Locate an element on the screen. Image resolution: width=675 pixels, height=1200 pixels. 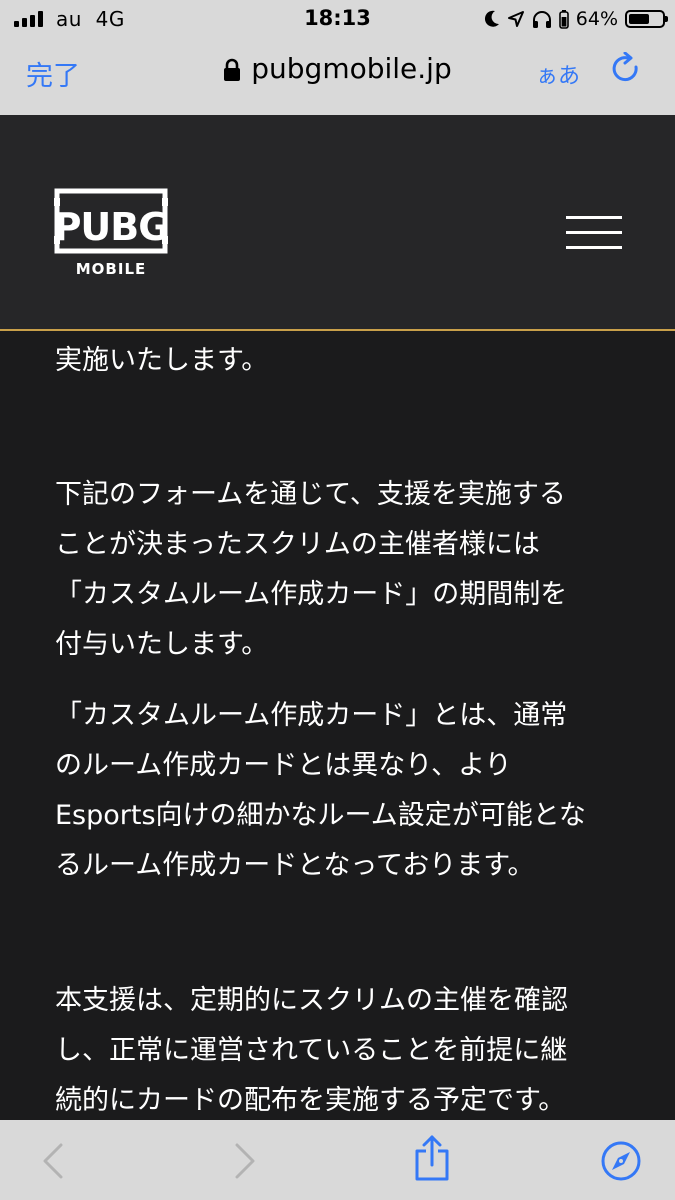
url-text: pubgmobile.jp is located at coordinates (351, 68).